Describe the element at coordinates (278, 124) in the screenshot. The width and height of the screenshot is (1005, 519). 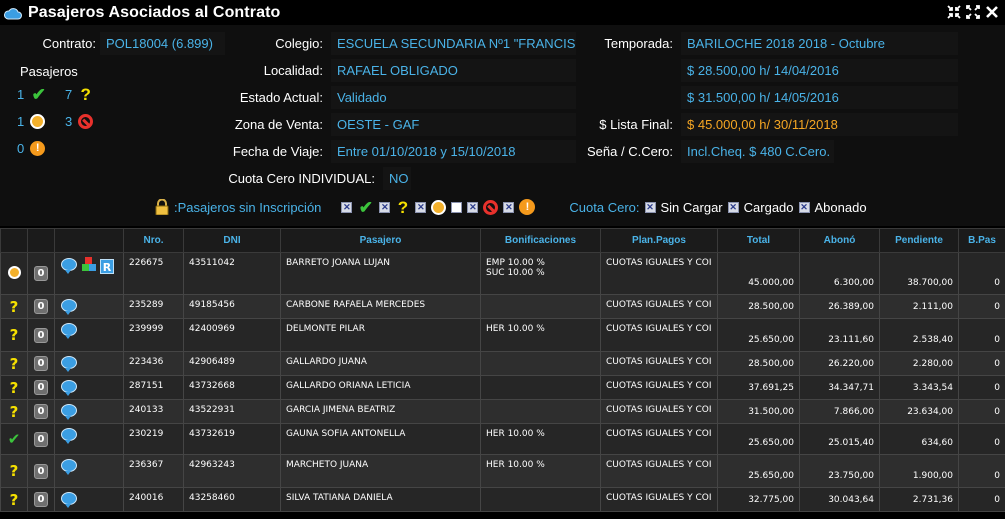
I see `zona-label: Zona de Venta:` at that location.